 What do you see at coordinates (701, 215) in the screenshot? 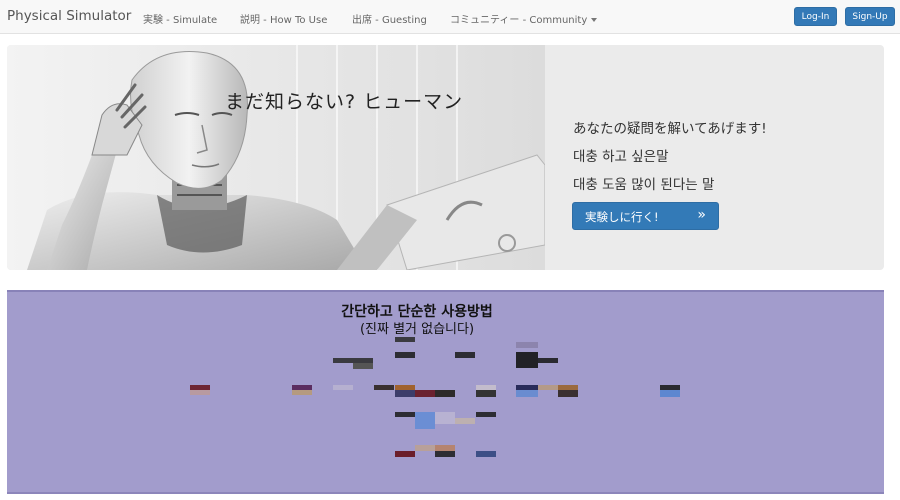
I see `double-chevron-right-icon: »` at bounding box center [701, 215].